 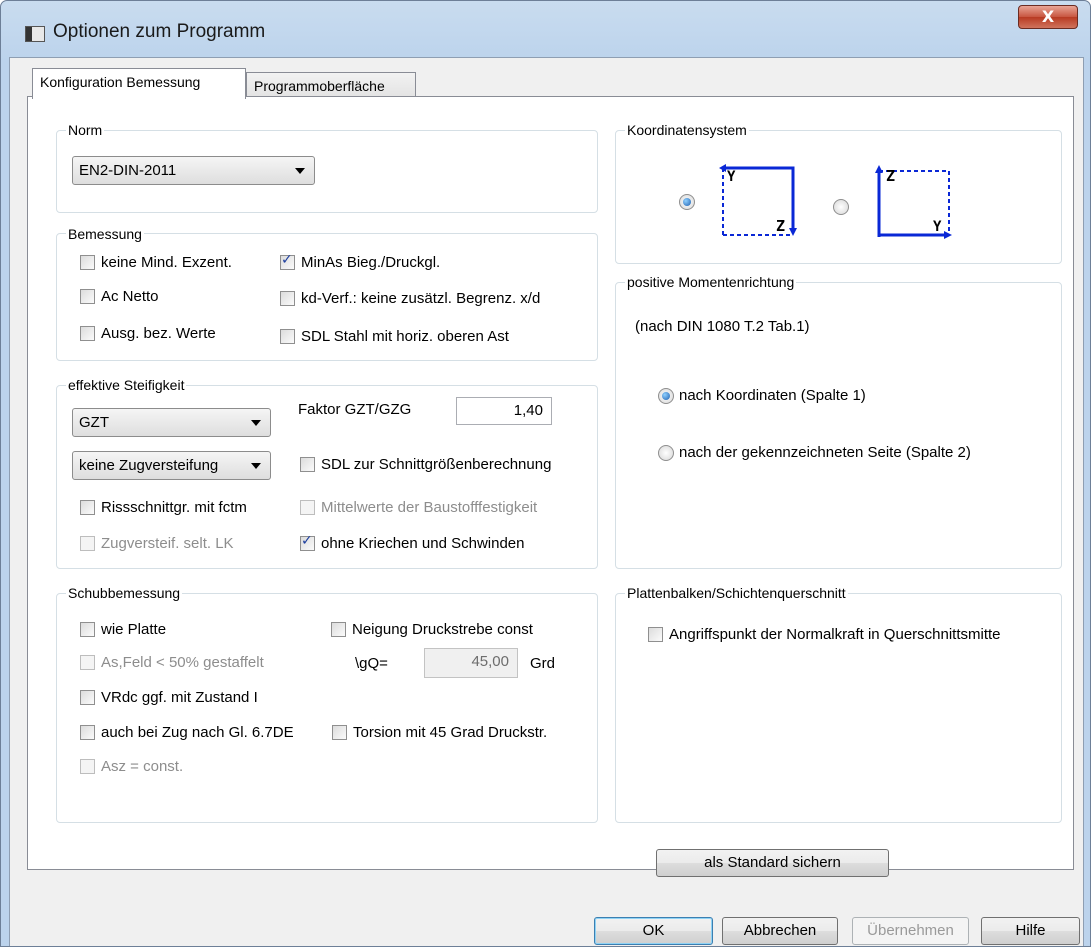 I want to click on angle-label: \gQ=, so click(x=371, y=663).